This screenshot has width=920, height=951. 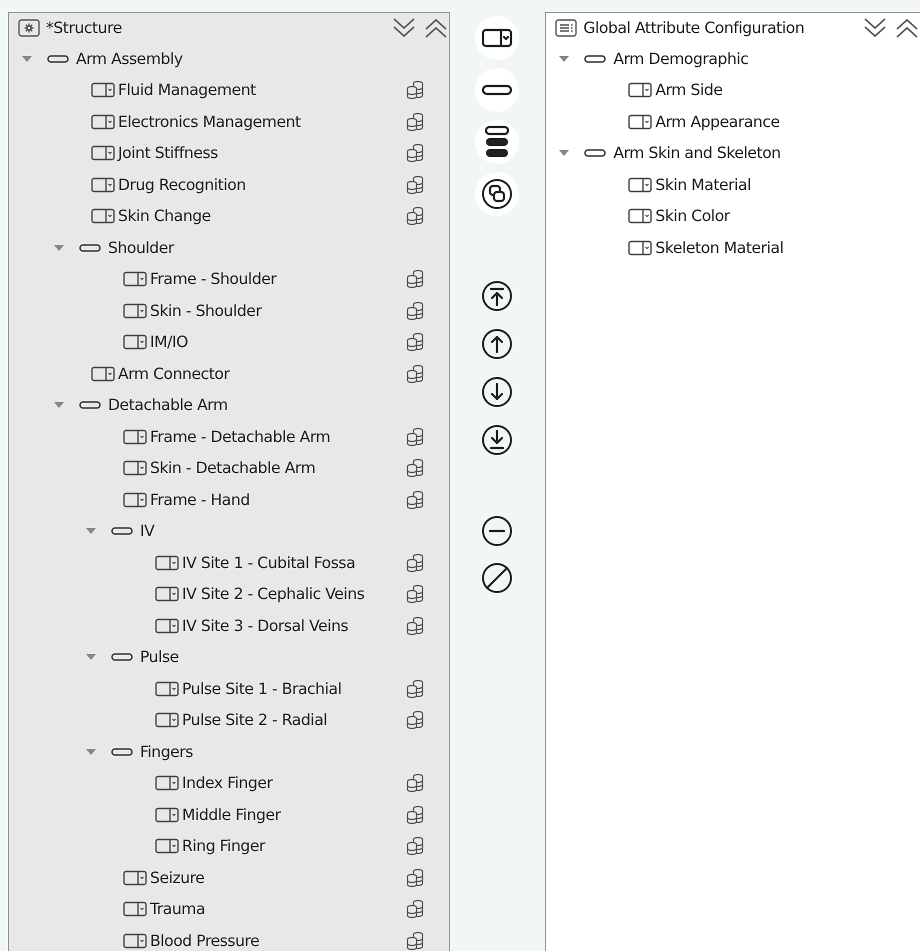 What do you see at coordinates (719, 247) in the screenshot?
I see `attribute-label: Skeleton Material` at bounding box center [719, 247].